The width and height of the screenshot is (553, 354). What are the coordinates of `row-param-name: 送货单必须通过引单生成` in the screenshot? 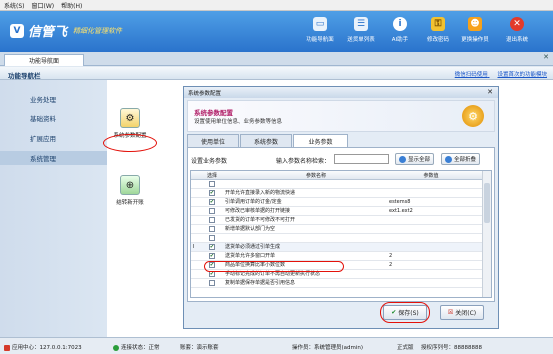 It's located at (253, 247).